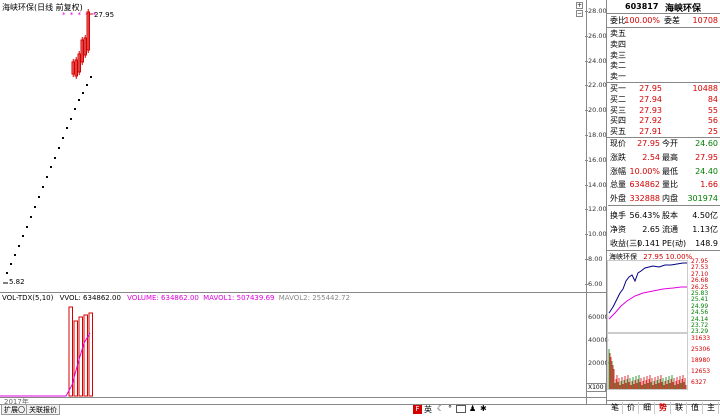  What do you see at coordinates (642, 20) in the screenshot?
I see `wb-value: 100.00%` at bounding box center [642, 20].